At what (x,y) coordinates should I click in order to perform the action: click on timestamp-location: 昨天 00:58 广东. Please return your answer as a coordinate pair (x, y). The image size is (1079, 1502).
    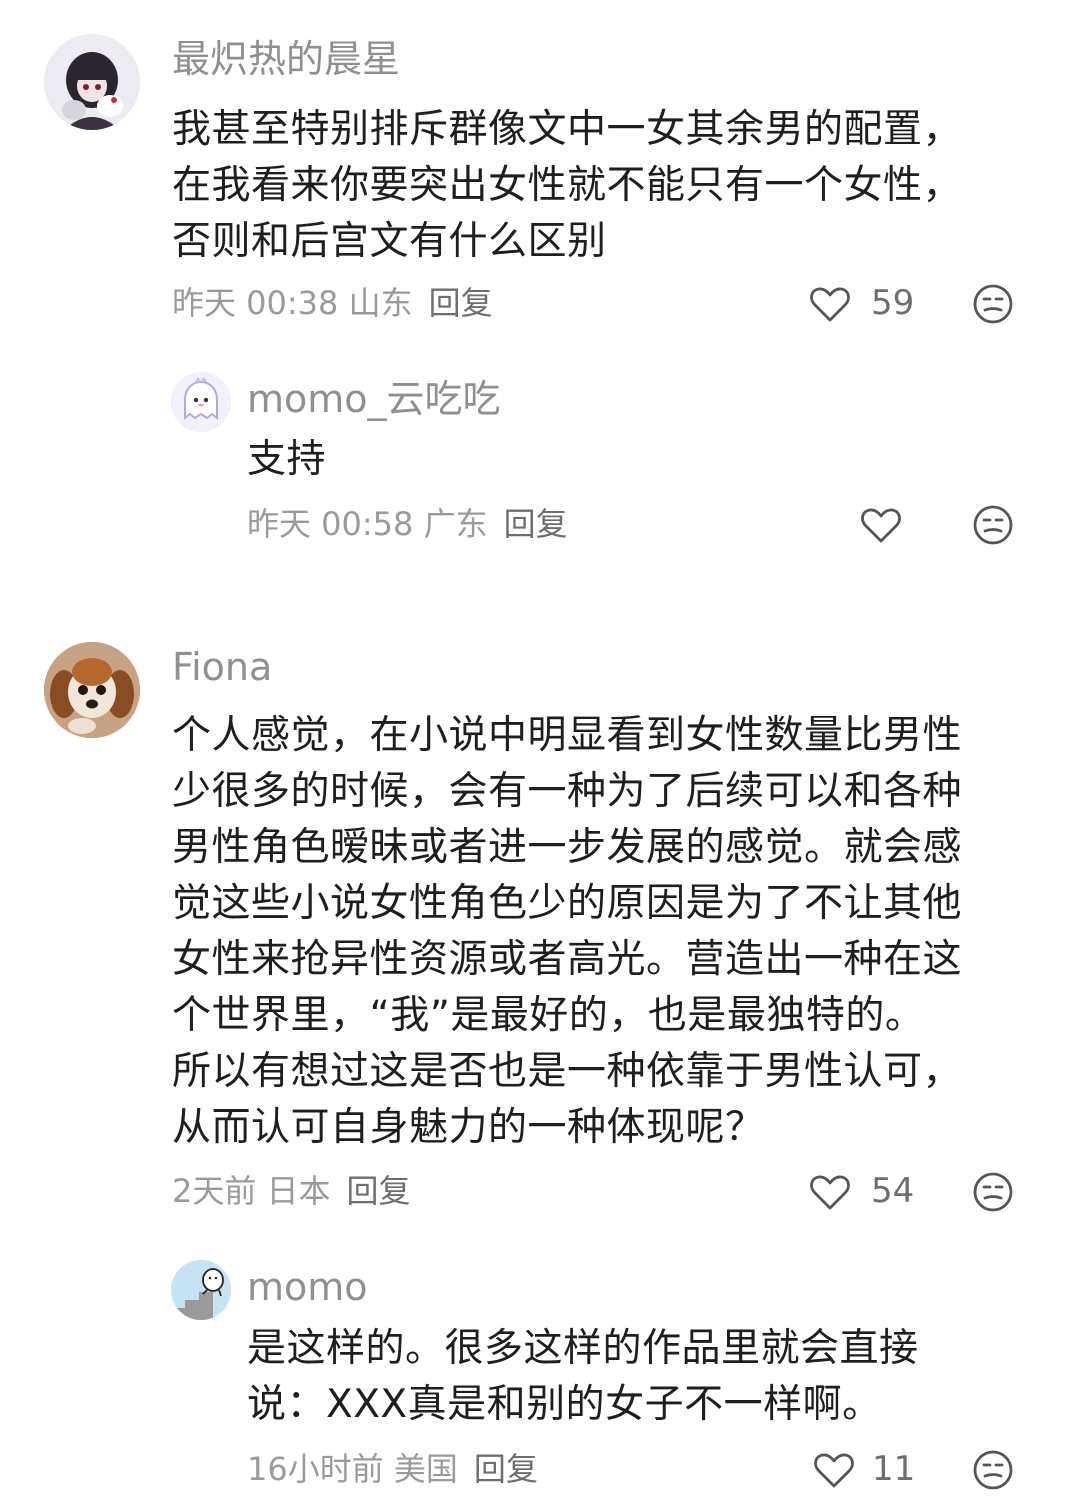
    Looking at the image, I should click on (367, 524).